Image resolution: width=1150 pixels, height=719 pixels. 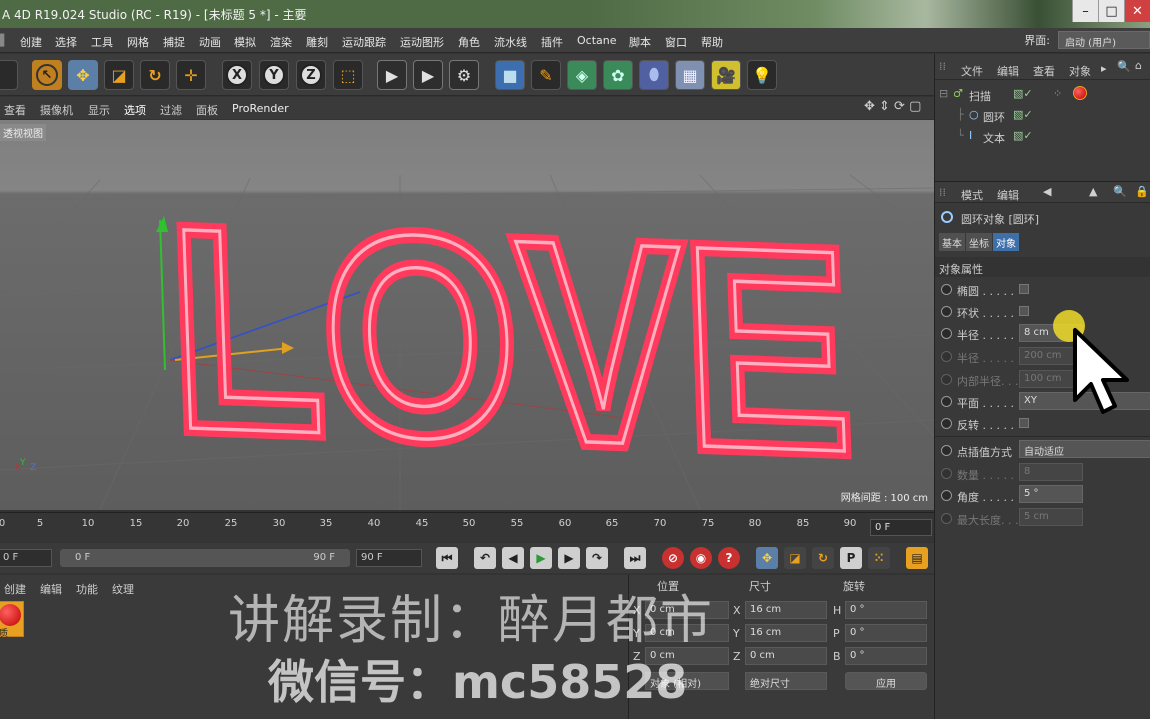 I want to click on subdivision-button: ◈, so click(x=582, y=75).